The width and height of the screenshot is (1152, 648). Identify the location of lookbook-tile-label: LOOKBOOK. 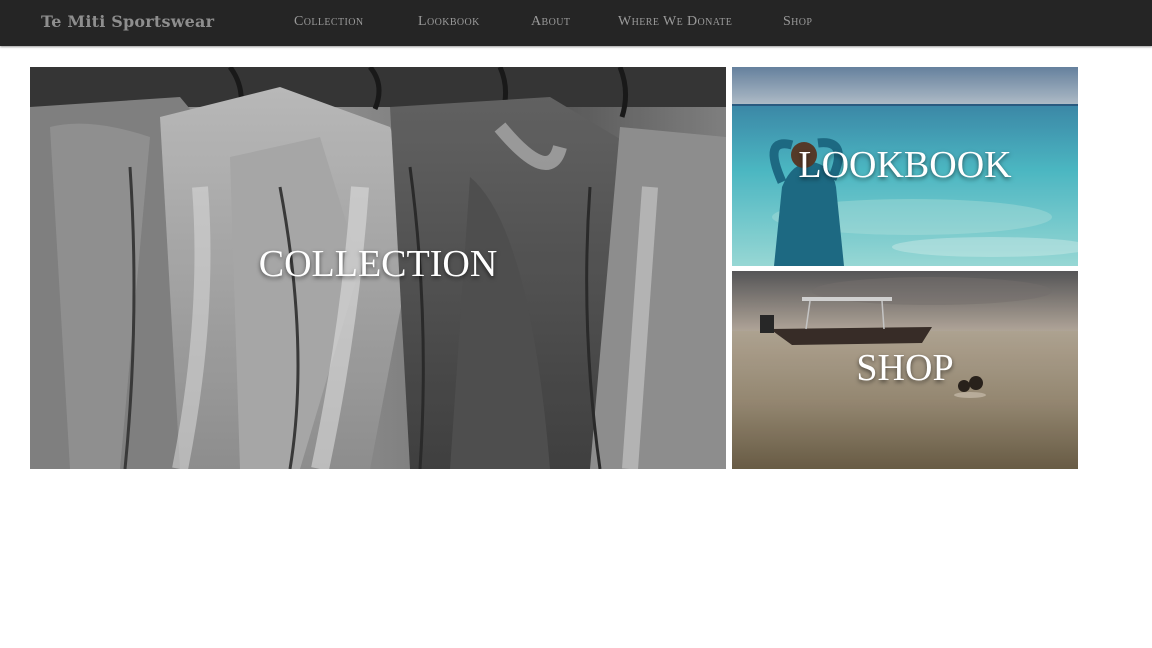
(905, 165).